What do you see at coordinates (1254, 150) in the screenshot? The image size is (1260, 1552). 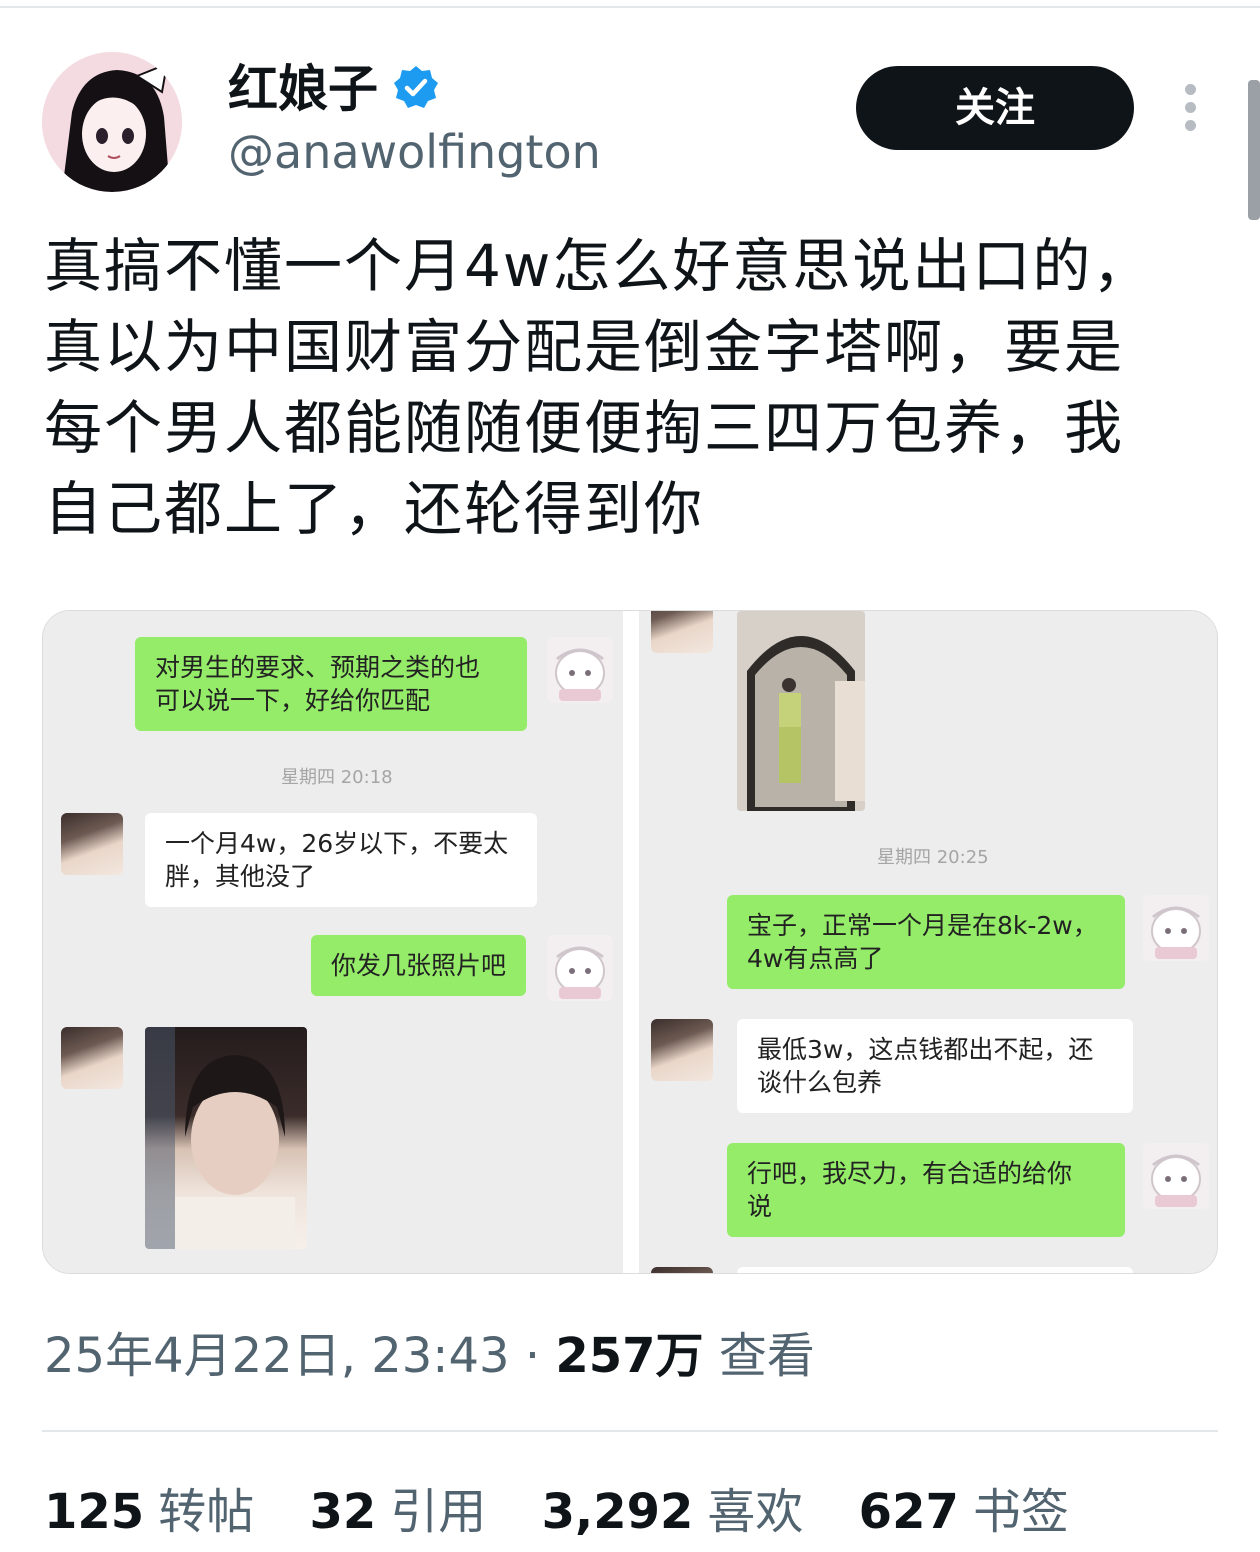 I see `scrollbar` at bounding box center [1254, 150].